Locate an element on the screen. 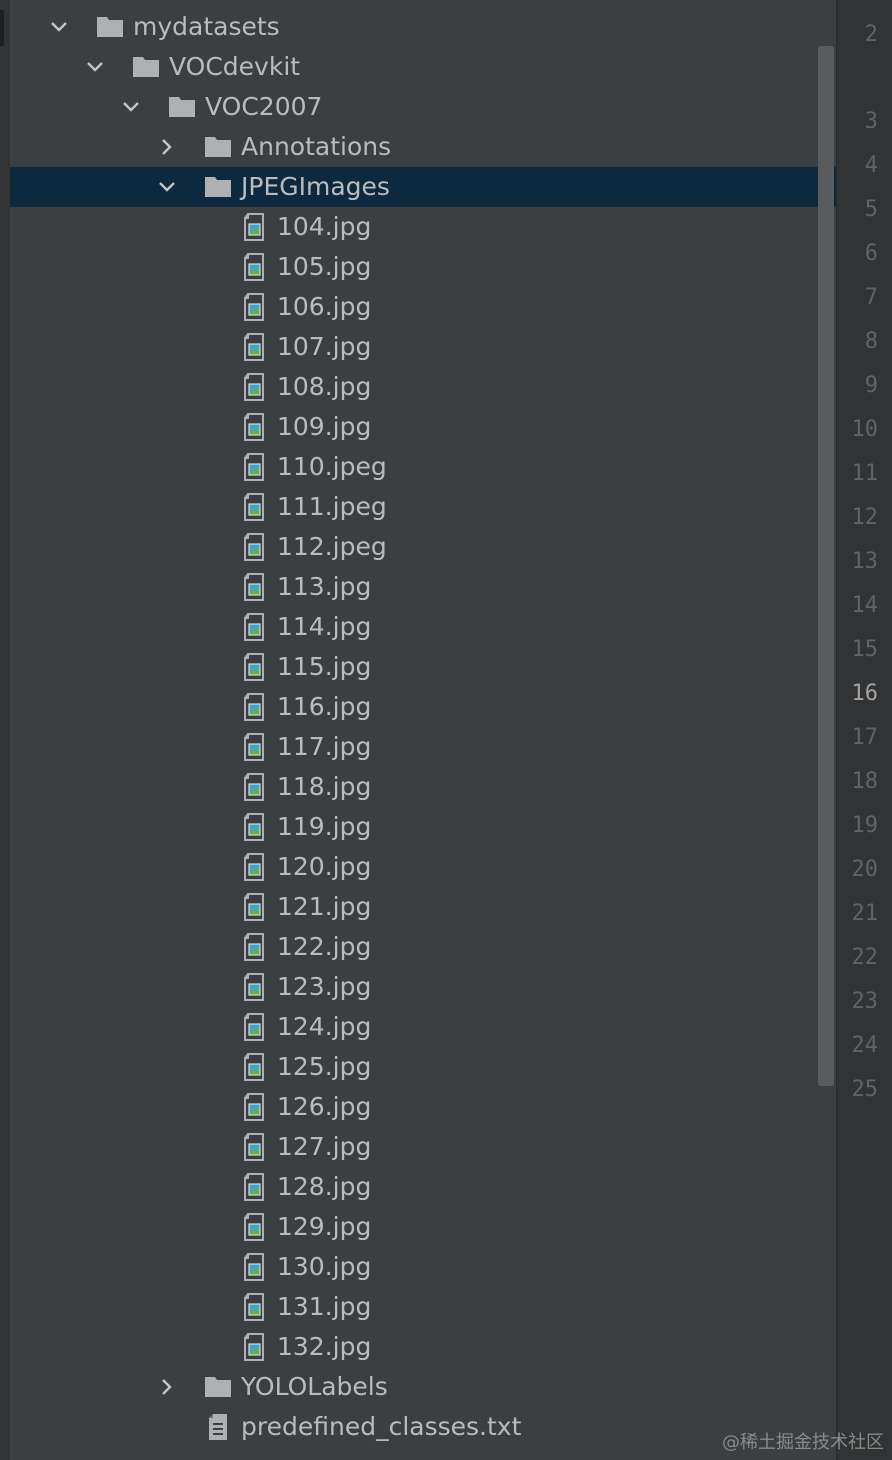  tree-item-130-jpg: 130.jpg is located at coordinates (418, 1267).